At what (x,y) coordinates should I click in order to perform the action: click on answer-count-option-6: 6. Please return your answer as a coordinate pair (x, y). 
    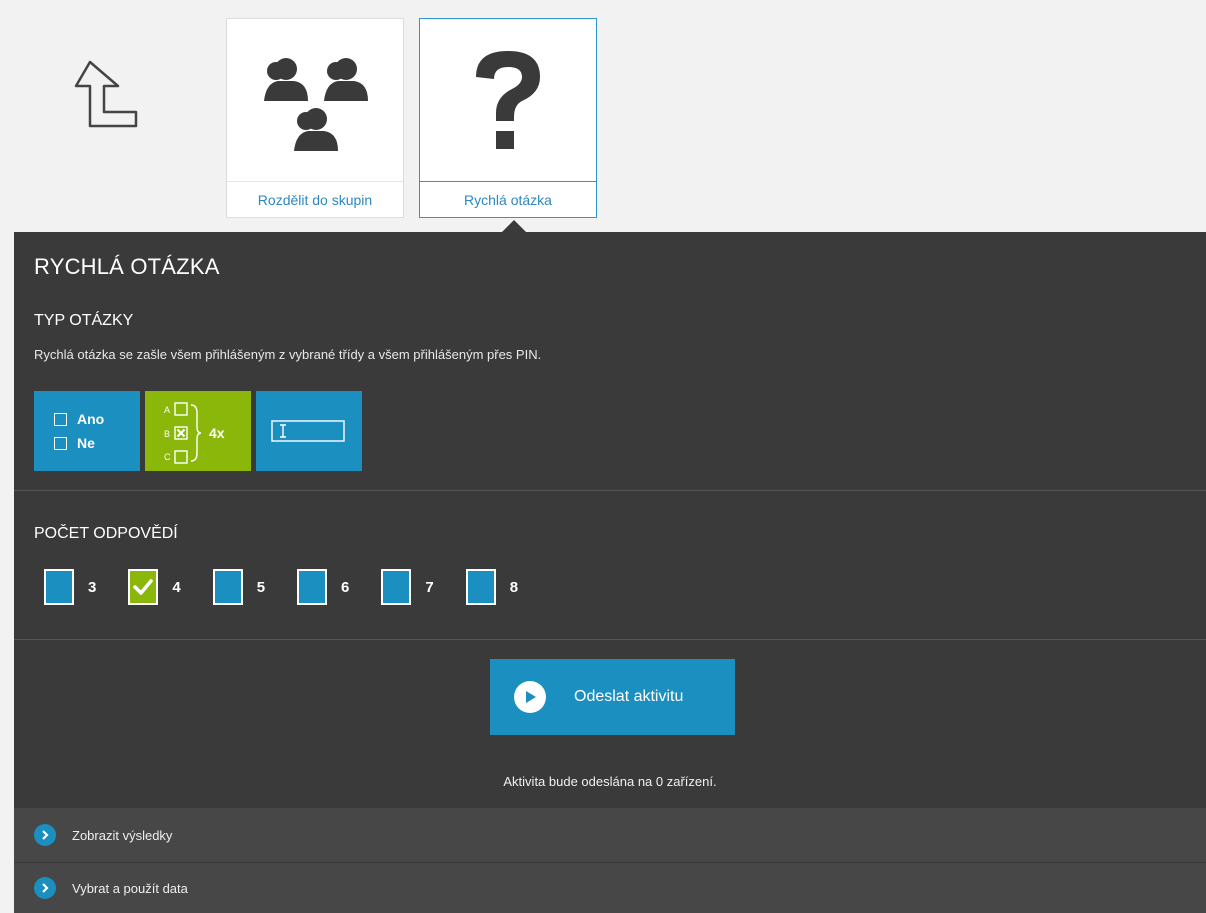
    Looking at the image, I should click on (323, 587).